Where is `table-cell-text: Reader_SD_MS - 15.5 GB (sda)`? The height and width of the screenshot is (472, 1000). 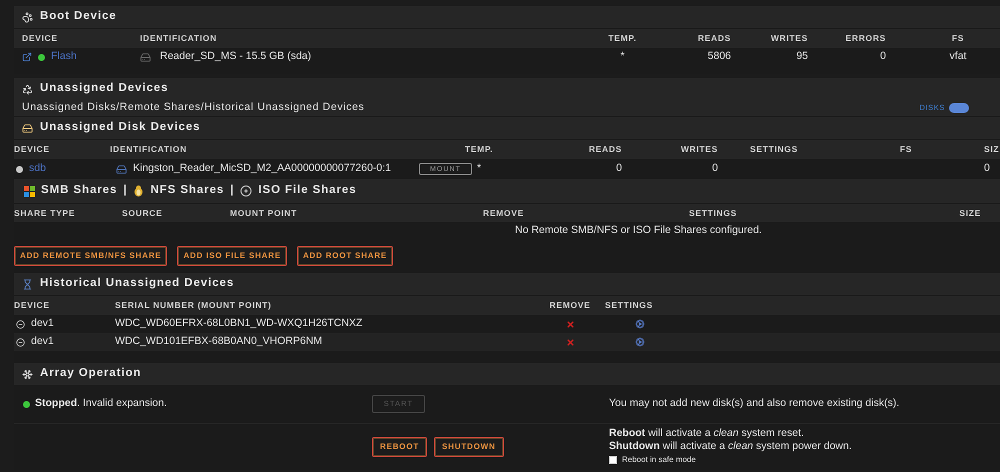 table-cell-text: Reader_SD_MS - 15.5 GB (sda) is located at coordinates (236, 56).